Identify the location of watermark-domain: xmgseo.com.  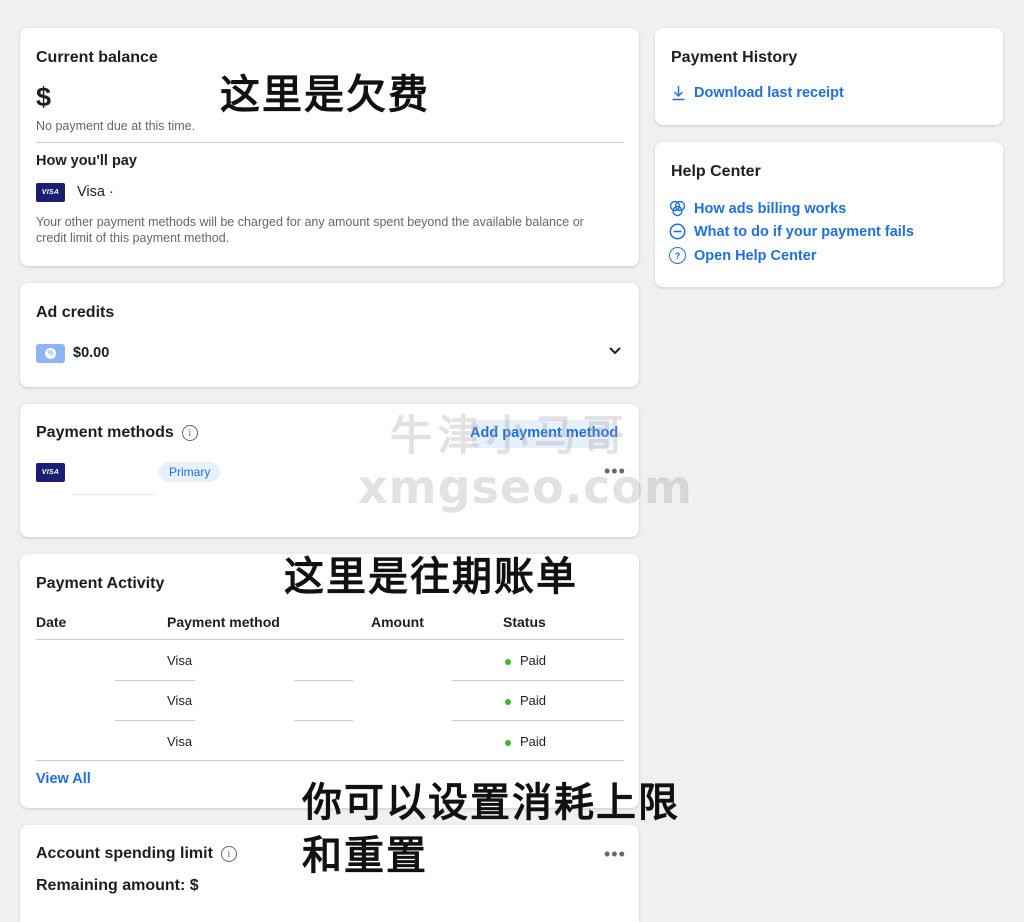
(525, 487).